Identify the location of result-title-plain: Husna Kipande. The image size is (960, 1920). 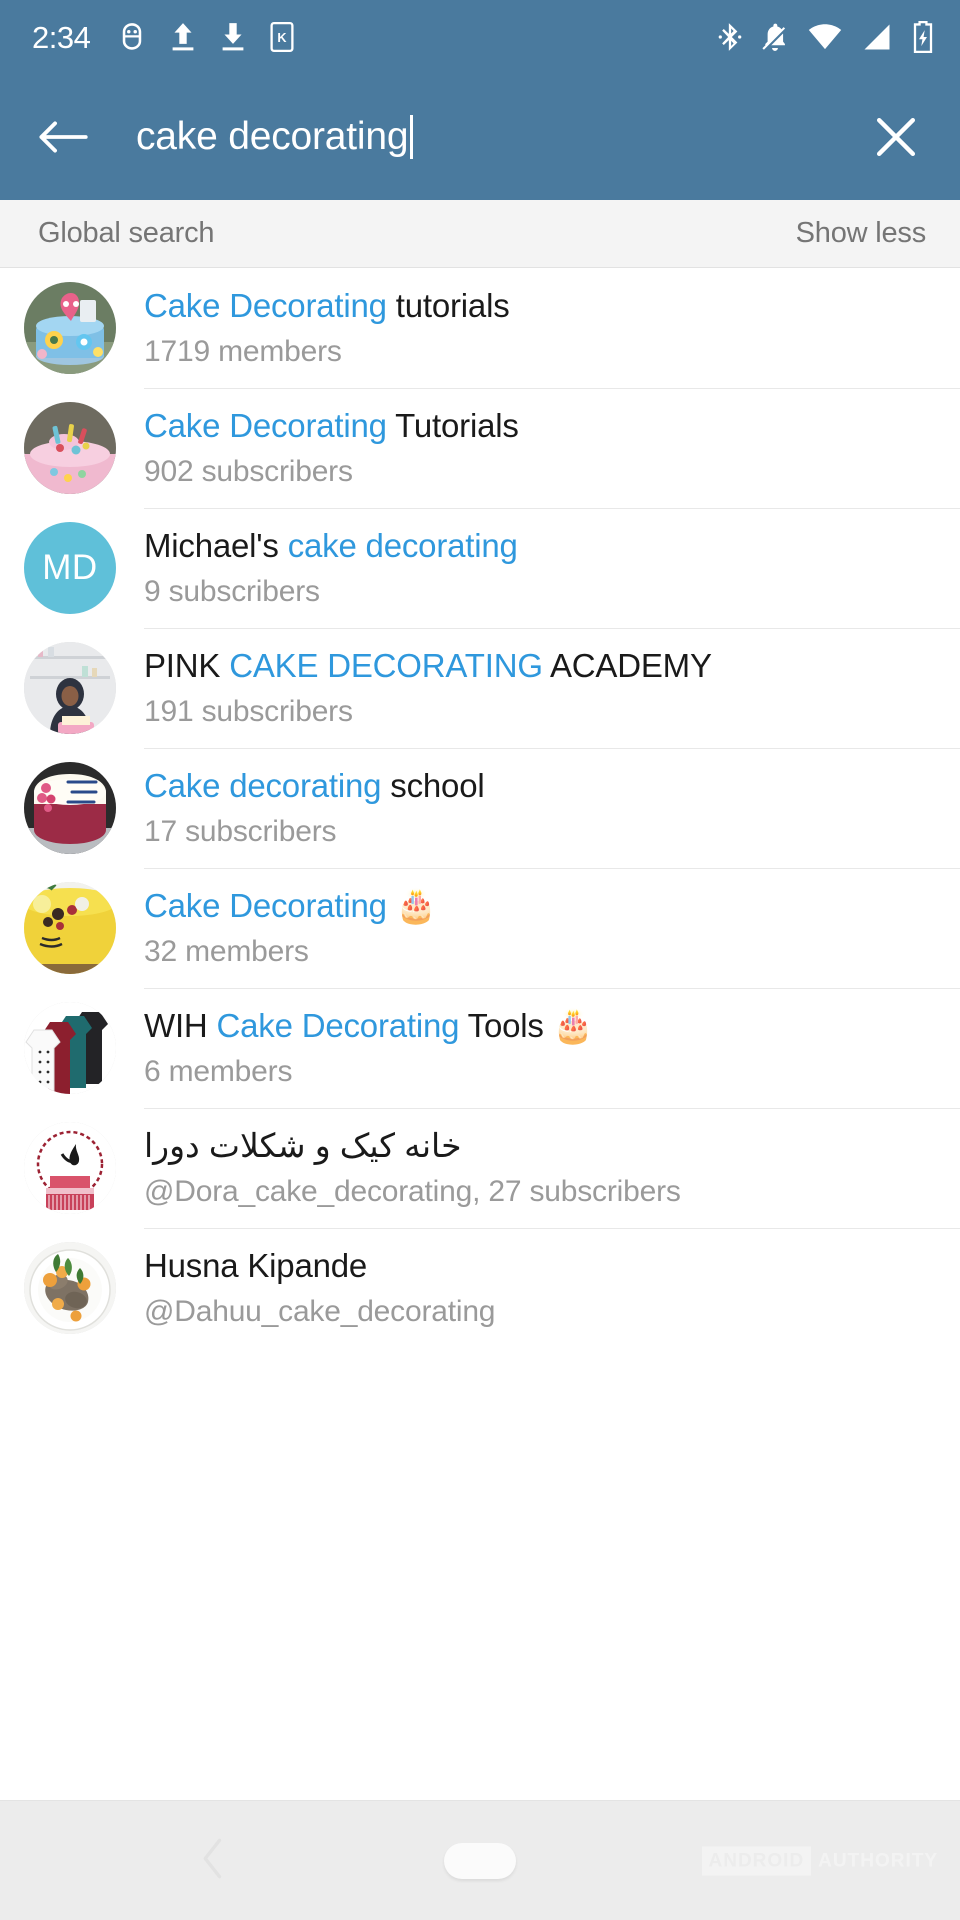
(256, 1266).